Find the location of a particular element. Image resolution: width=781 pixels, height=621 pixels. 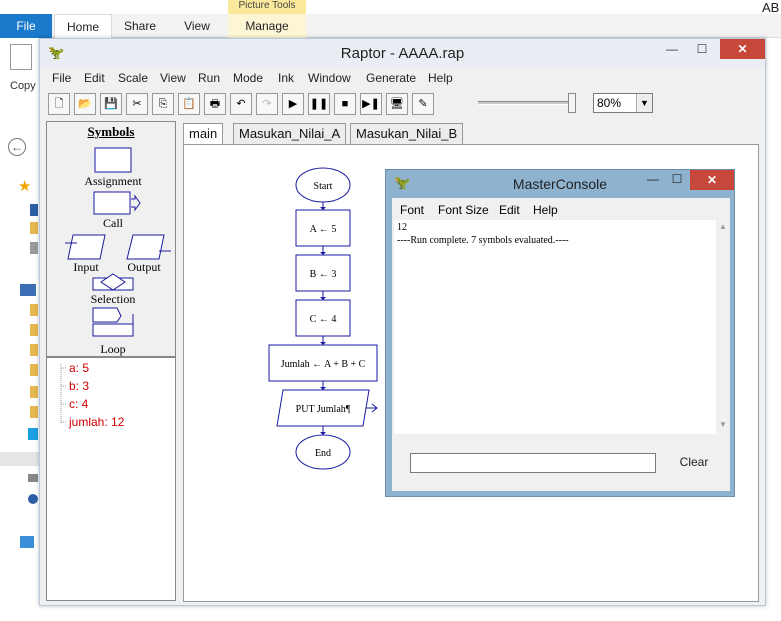

tab-masukan-nilai-b: Masukan_Nilai_B is located at coordinates (407, 133).